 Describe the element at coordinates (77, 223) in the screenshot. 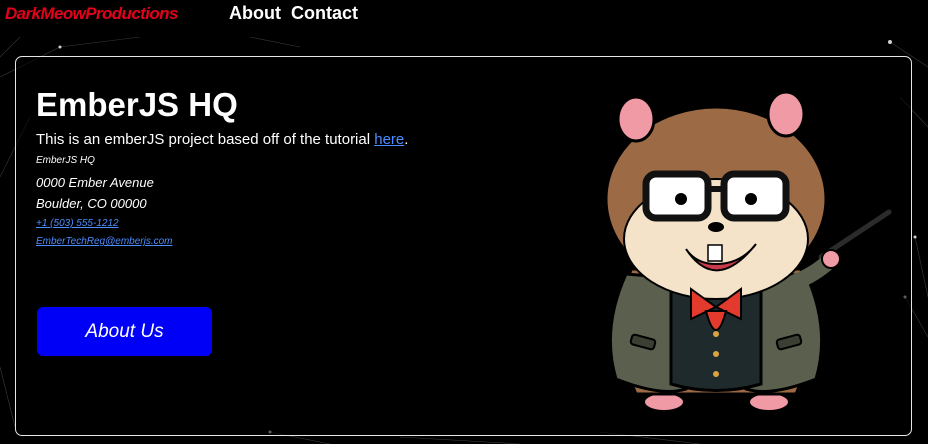

I see `phone-link: +1 (503) 555-1212` at that location.